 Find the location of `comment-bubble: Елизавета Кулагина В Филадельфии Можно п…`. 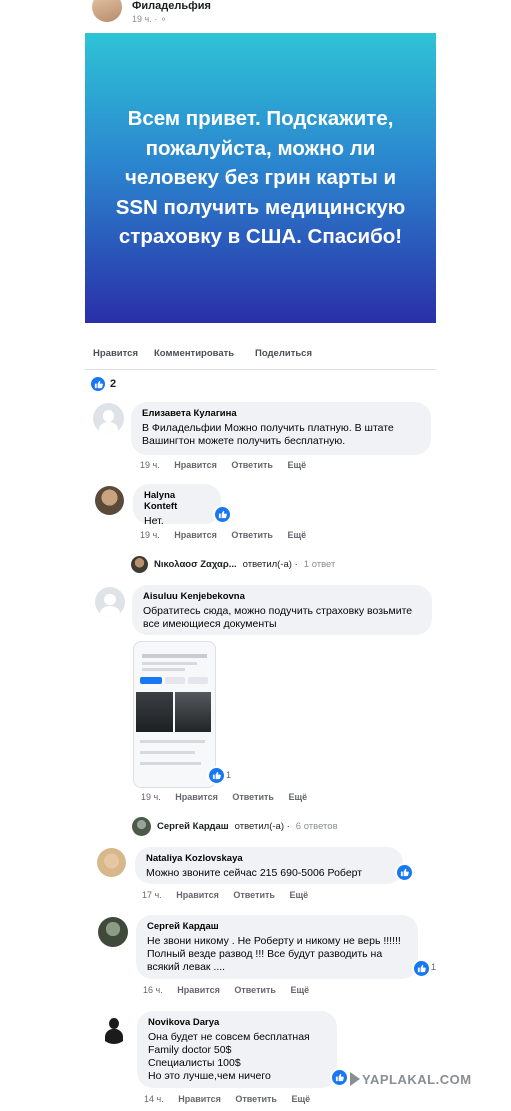

comment-bubble: Елизавета Кулагина В Филадельфии Можно п… is located at coordinates (281, 428).